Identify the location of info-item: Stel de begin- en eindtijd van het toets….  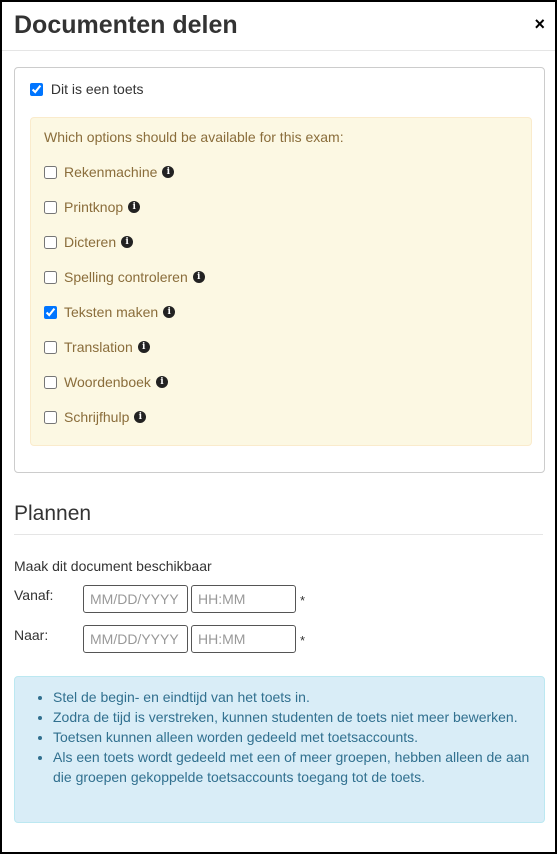
(291, 697).